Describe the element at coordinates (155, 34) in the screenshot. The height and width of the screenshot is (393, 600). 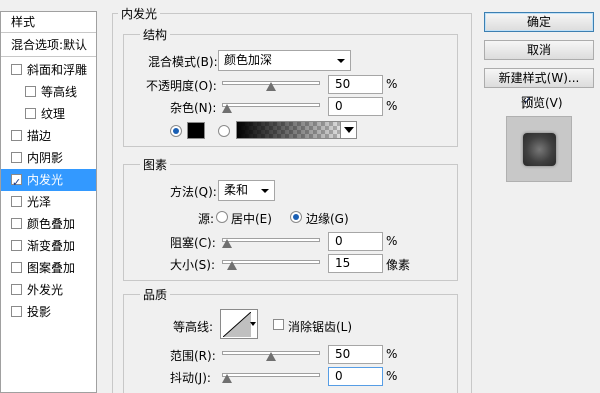
I see `structure-title: 结构` at that location.